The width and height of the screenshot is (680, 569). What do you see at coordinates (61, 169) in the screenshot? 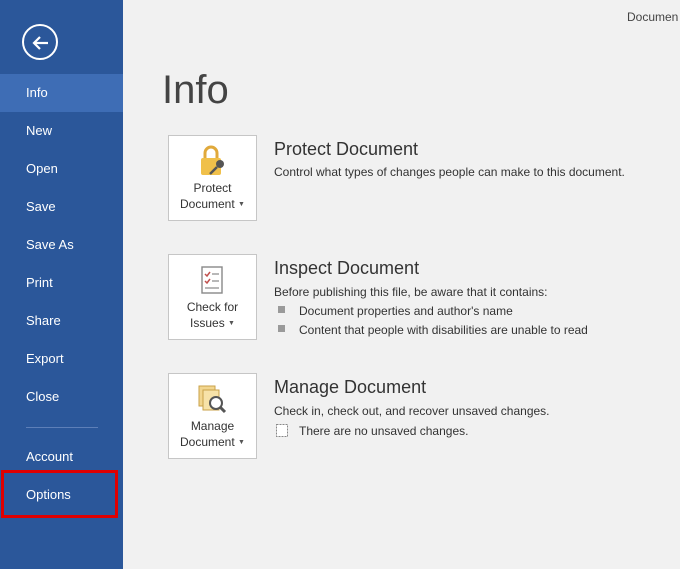
I see `nav-item-open: Open` at bounding box center [61, 169].